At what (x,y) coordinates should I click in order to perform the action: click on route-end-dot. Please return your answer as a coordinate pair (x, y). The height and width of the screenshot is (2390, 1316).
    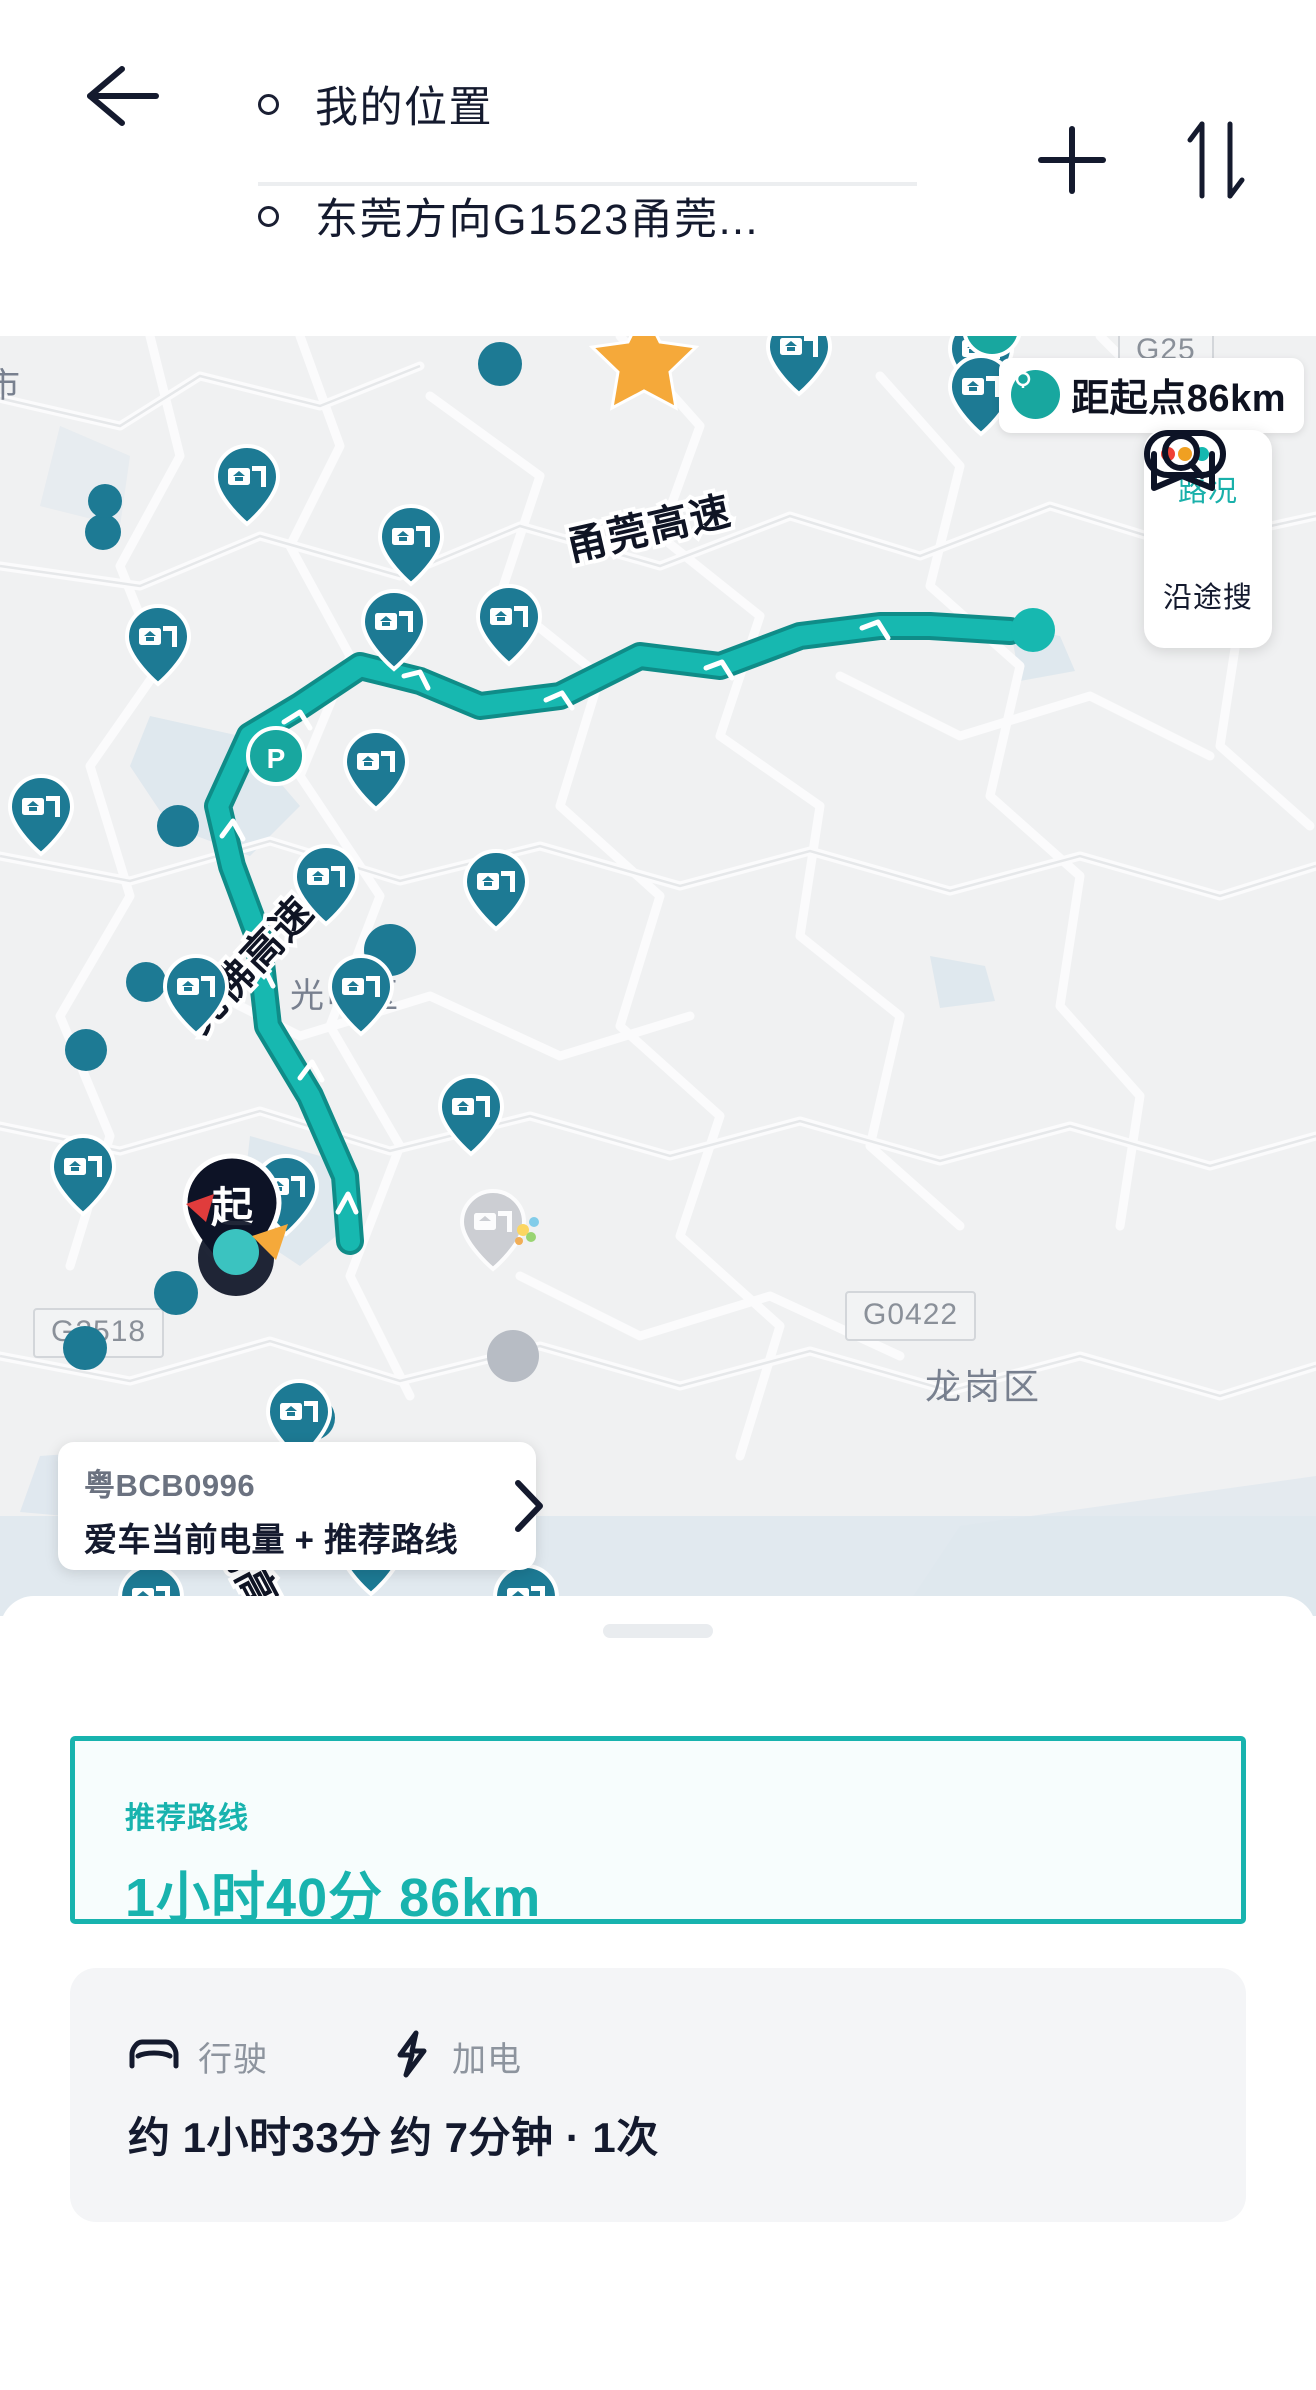
    Looking at the image, I should click on (1033, 630).